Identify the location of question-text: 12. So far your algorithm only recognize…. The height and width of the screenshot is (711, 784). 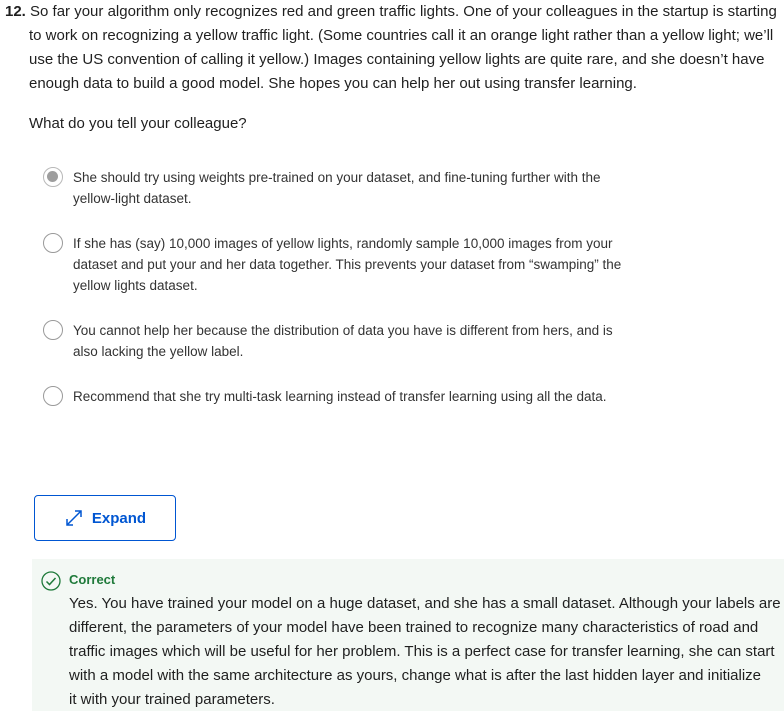
(392, 48).